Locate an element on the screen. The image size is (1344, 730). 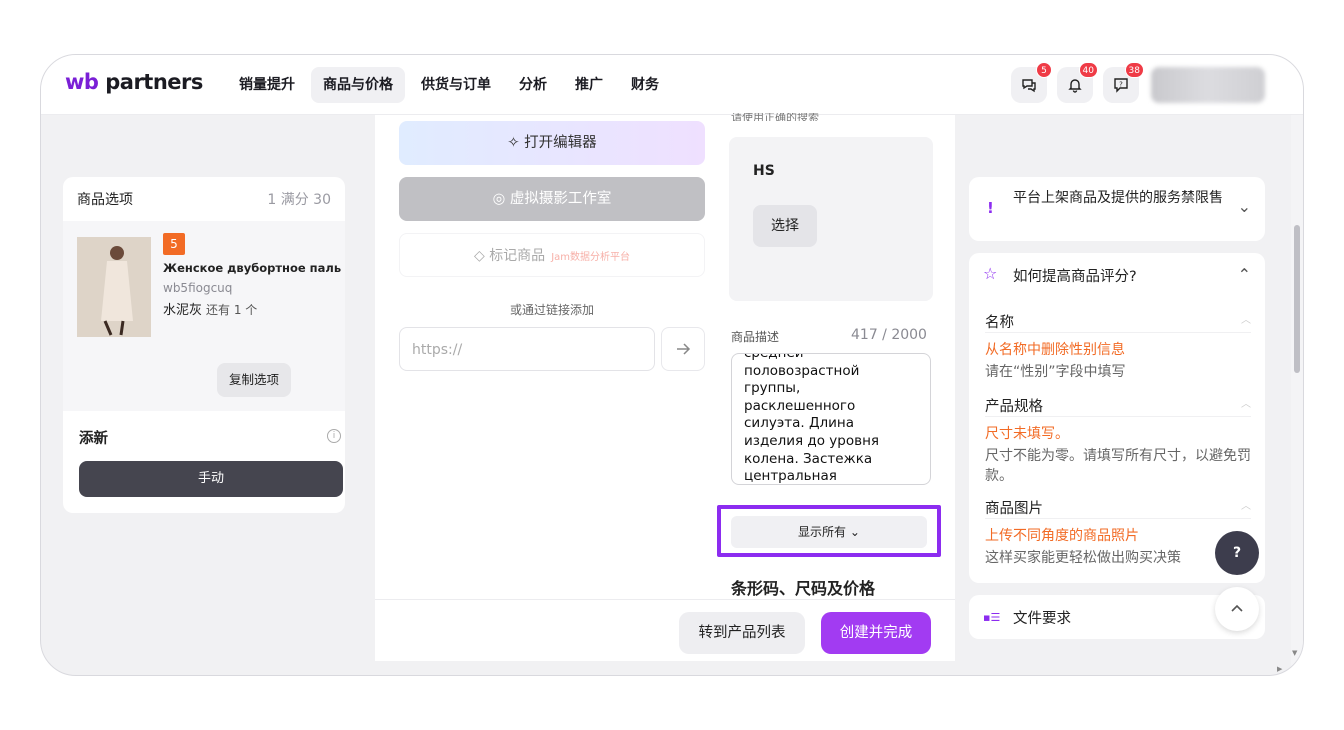
hs-code-box: HS 选择 is located at coordinates (831, 219).